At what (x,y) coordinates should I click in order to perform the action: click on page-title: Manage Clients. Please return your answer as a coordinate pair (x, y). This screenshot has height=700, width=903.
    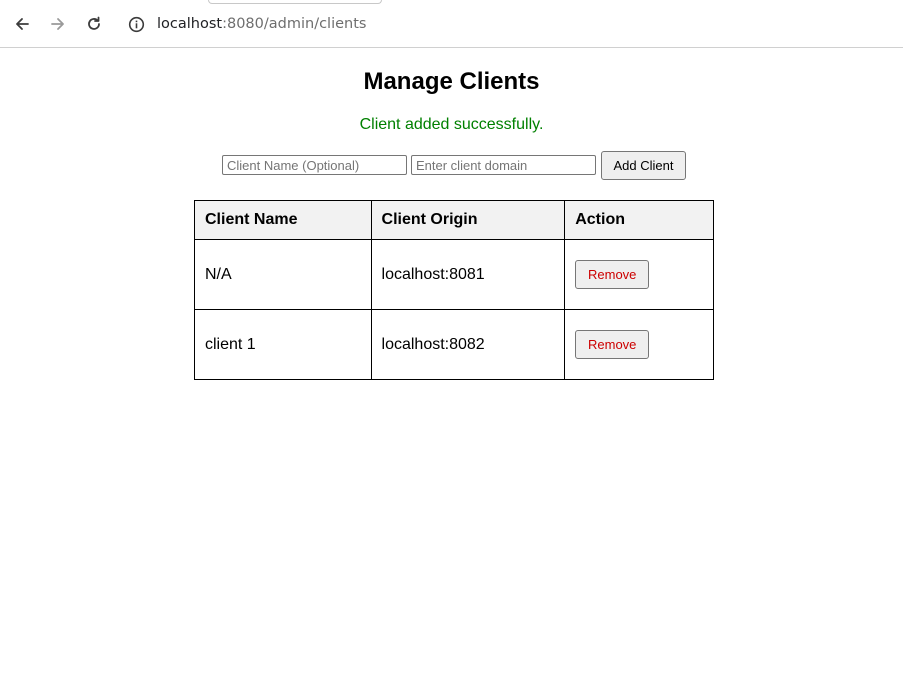
    Looking at the image, I should click on (451, 81).